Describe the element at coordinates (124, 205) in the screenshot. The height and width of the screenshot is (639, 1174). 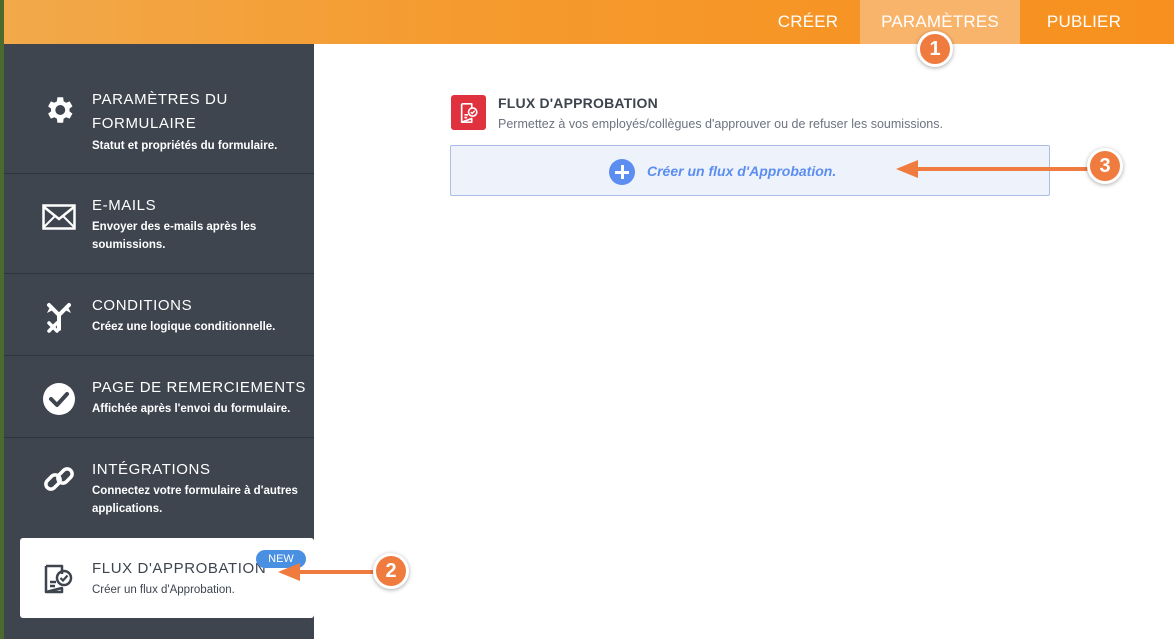
I see `sidebar-item-title: E-MAILS` at that location.